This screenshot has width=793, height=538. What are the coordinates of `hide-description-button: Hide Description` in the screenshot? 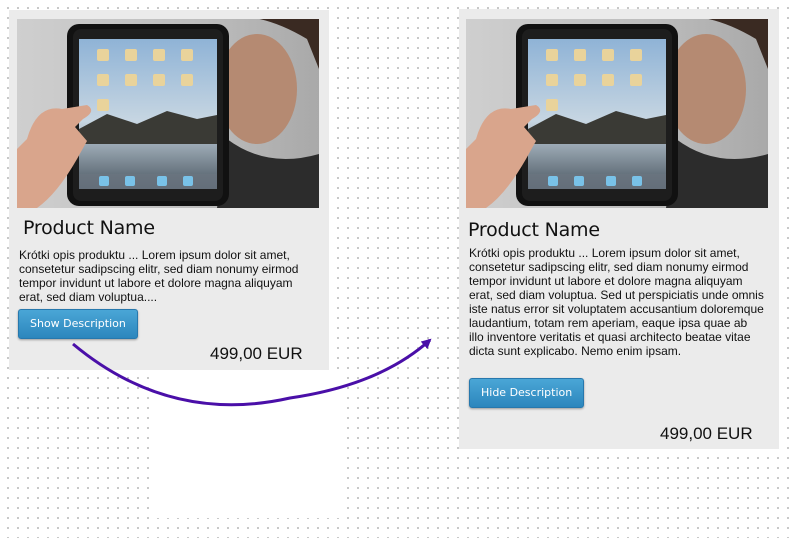 It's located at (527, 393).